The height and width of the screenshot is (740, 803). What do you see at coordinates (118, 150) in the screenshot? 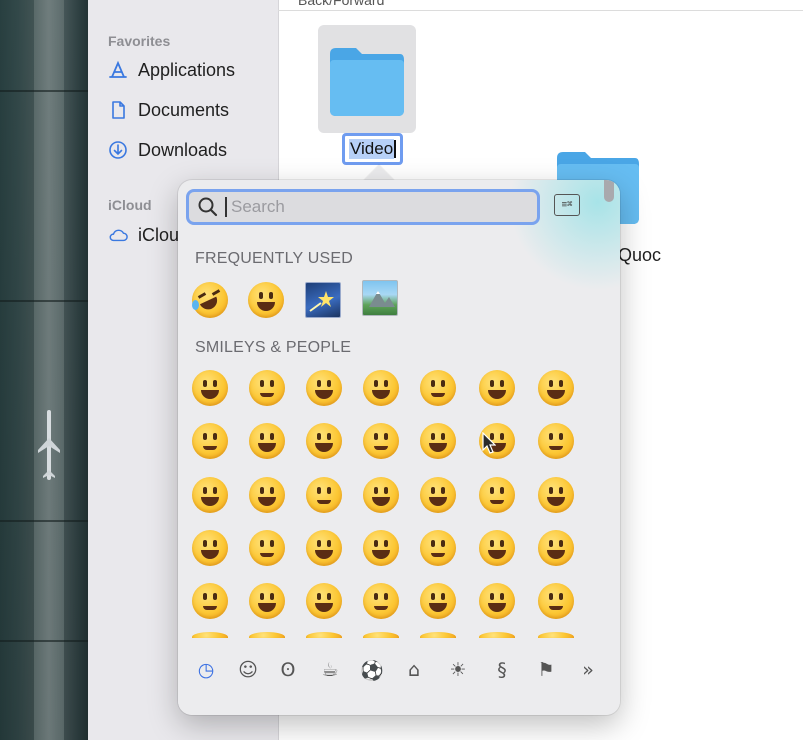
I see `download-icon` at bounding box center [118, 150].